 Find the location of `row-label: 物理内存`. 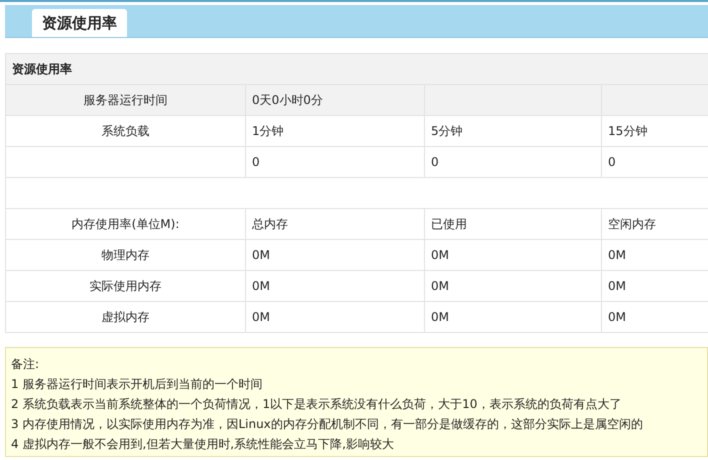

row-label: 物理内存 is located at coordinates (126, 255).